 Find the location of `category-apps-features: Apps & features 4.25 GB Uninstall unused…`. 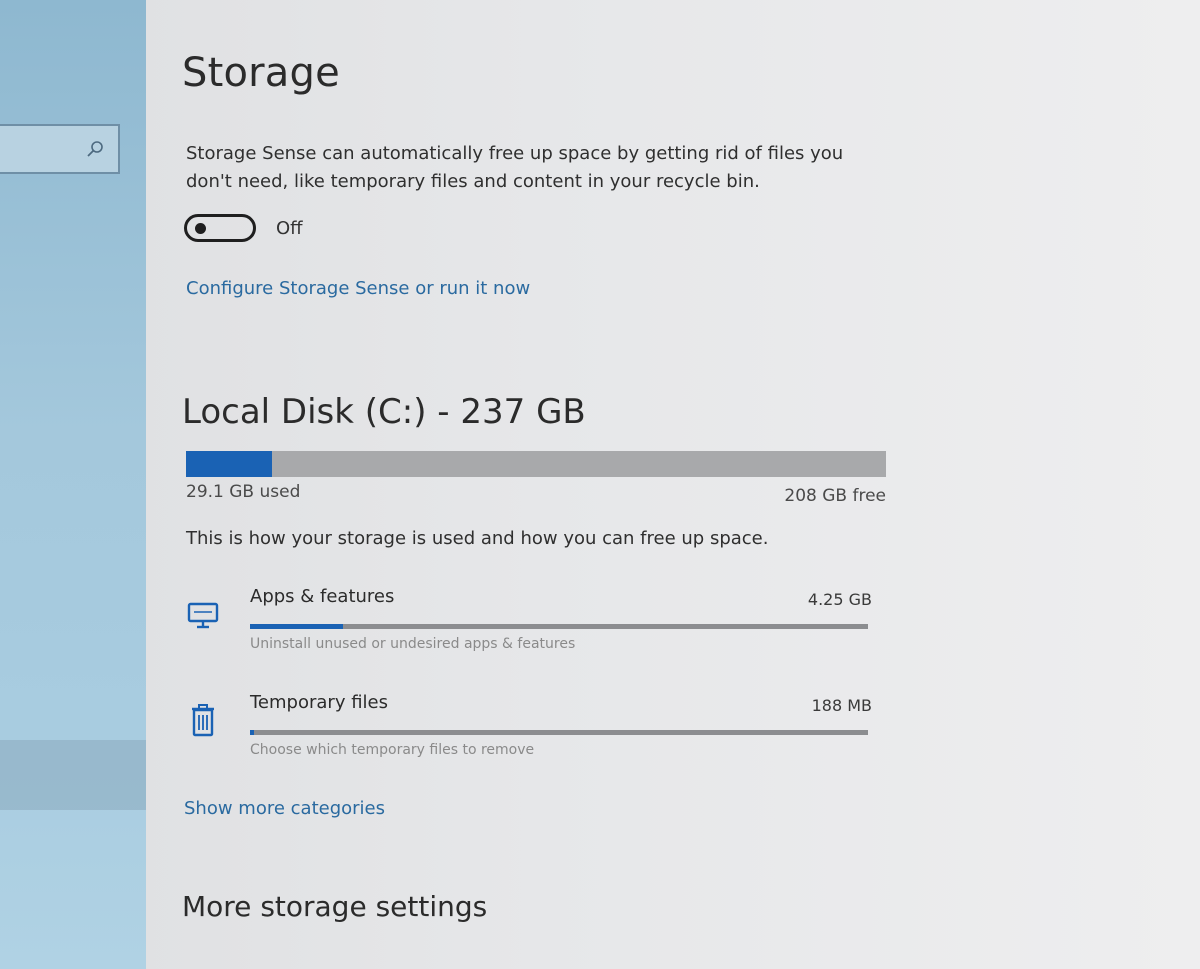

category-apps-features: Apps & features 4.25 GB Uninstall unused… is located at coordinates (527, 624).